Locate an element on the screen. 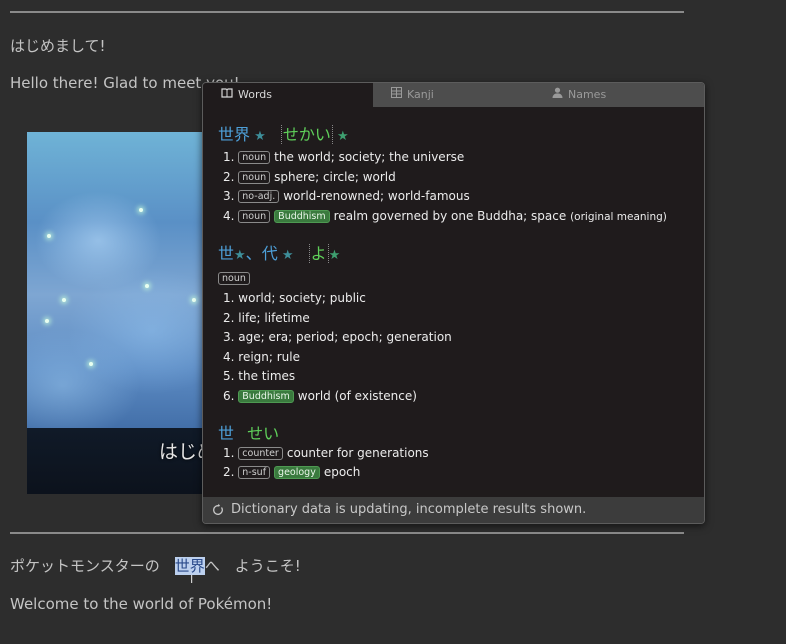 The width and height of the screenshot is (786, 644). refresh-icon is located at coordinates (218, 510).